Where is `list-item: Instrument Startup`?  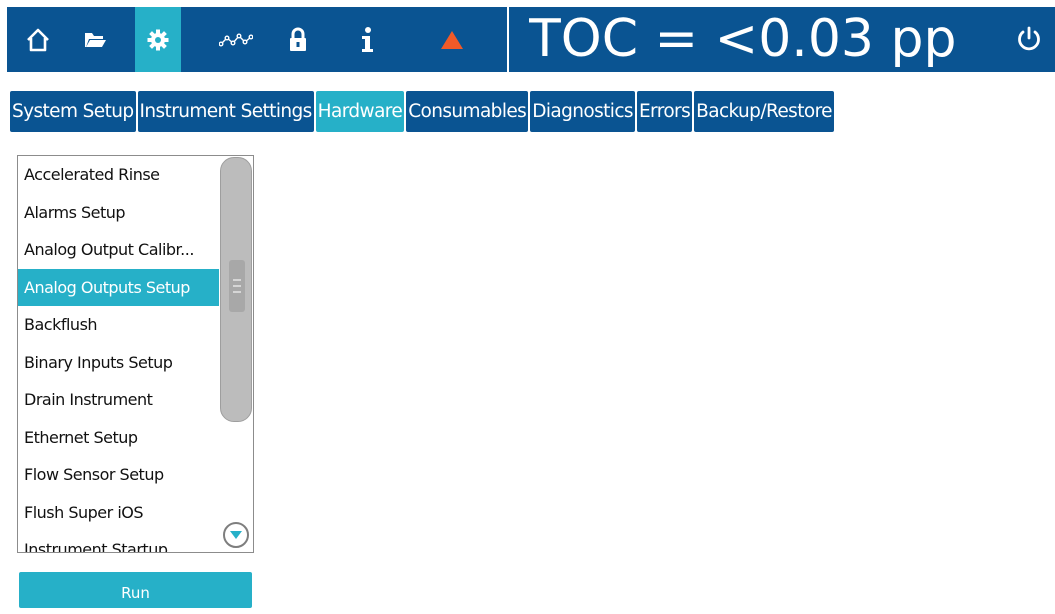
list-item: Instrument Startup is located at coordinates (119, 541).